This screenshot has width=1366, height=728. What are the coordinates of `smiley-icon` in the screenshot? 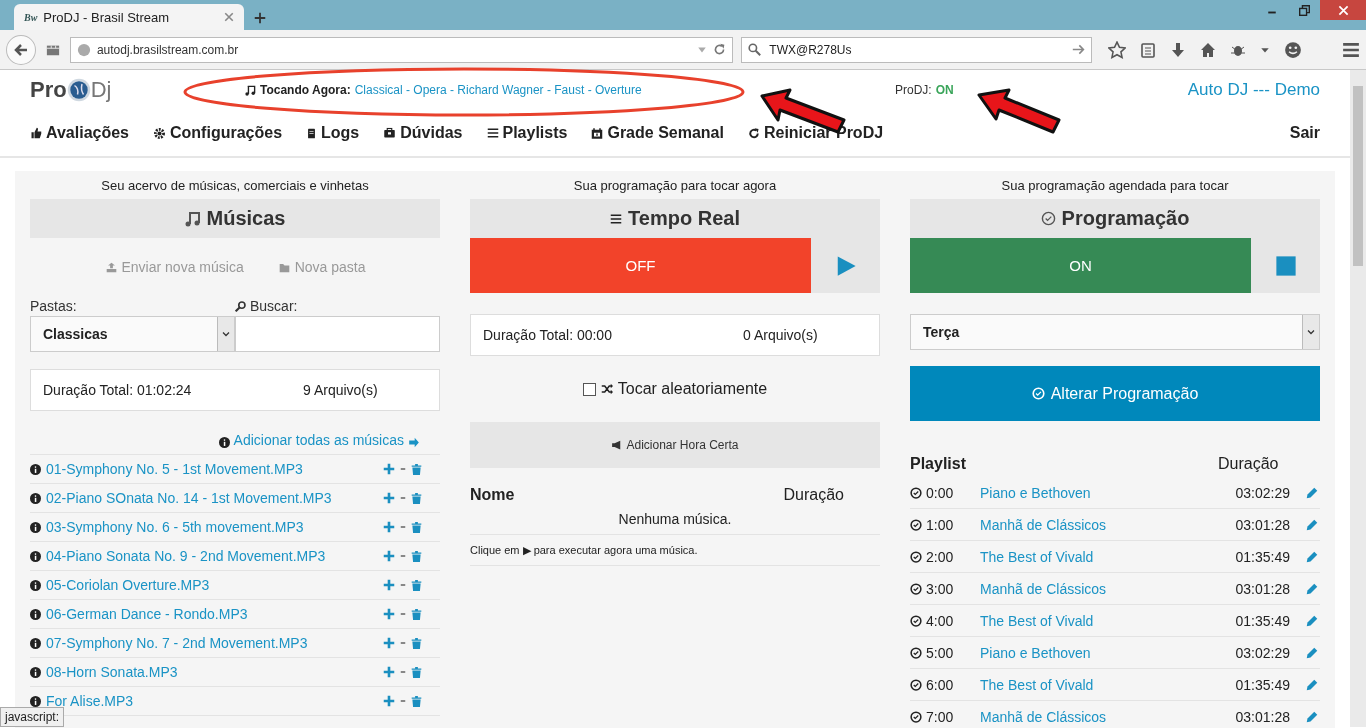 It's located at (1293, 49).